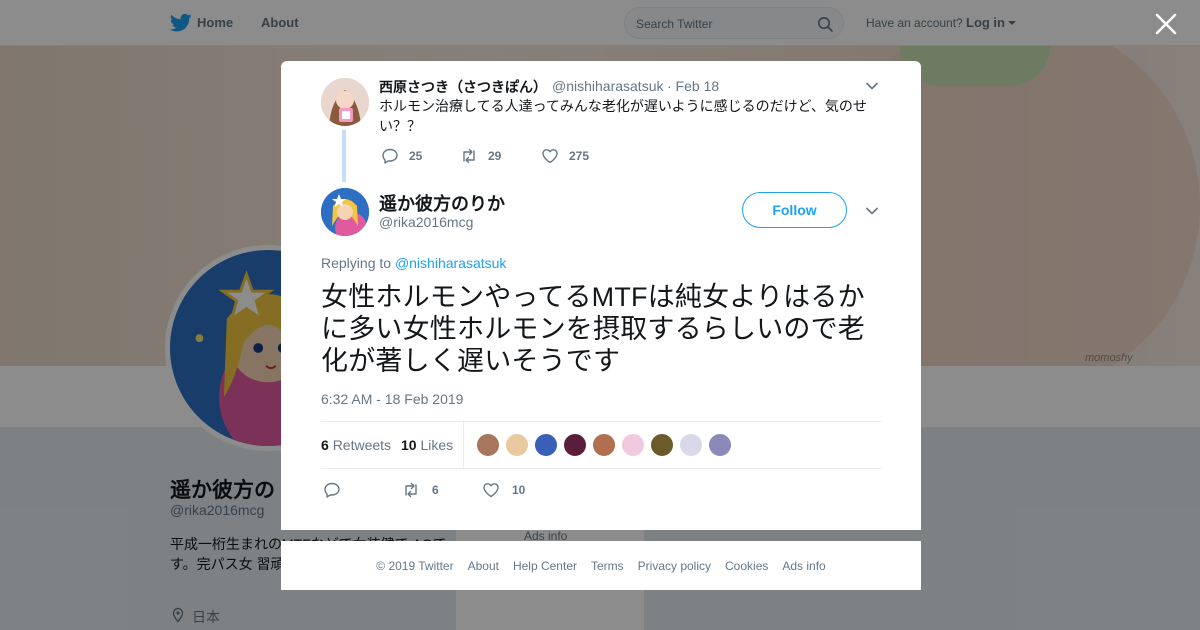  What do you see at coordinates (362, 445) in the screenshot?
I see `retweets-stat-label: Retweets` at bounding box center [362, 445].